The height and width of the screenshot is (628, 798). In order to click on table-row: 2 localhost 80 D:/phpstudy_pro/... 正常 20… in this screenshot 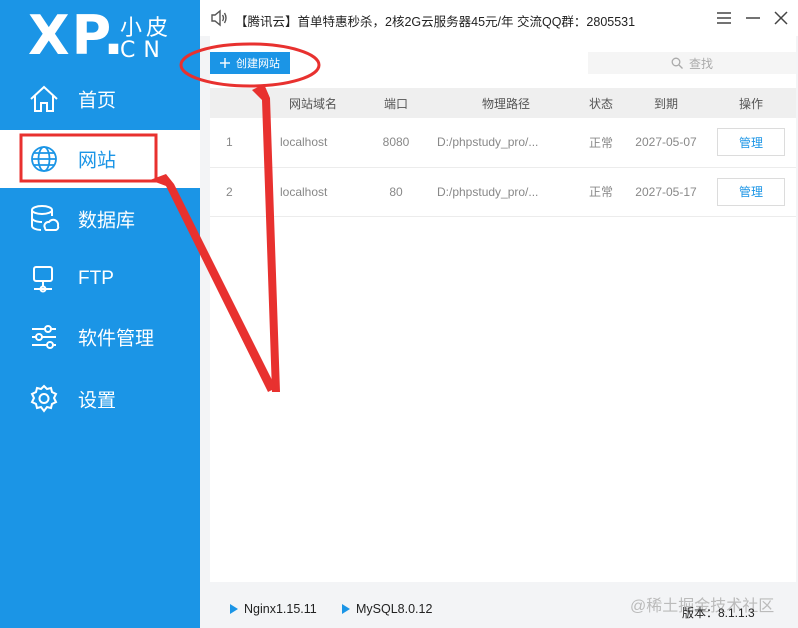, I will do `click(503, 191)`.